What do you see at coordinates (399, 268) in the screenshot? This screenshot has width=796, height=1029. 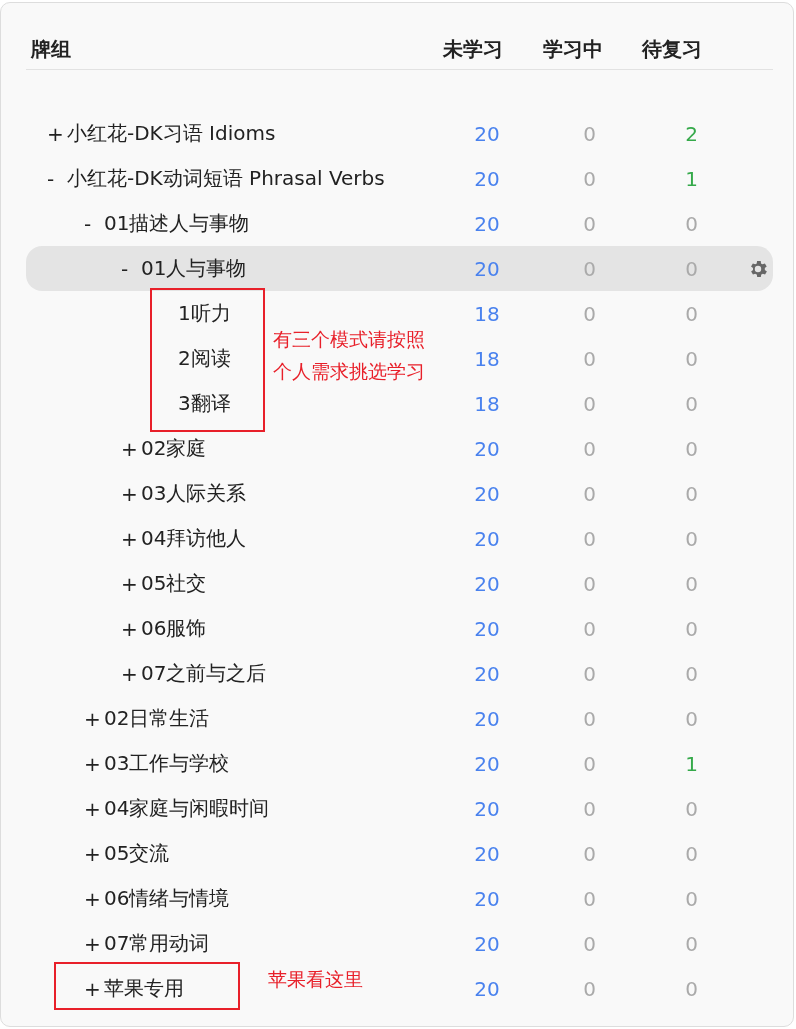 I see `selected-row-highlight: - 01人与事物 20 0 0` at bounding box center [399, 268].